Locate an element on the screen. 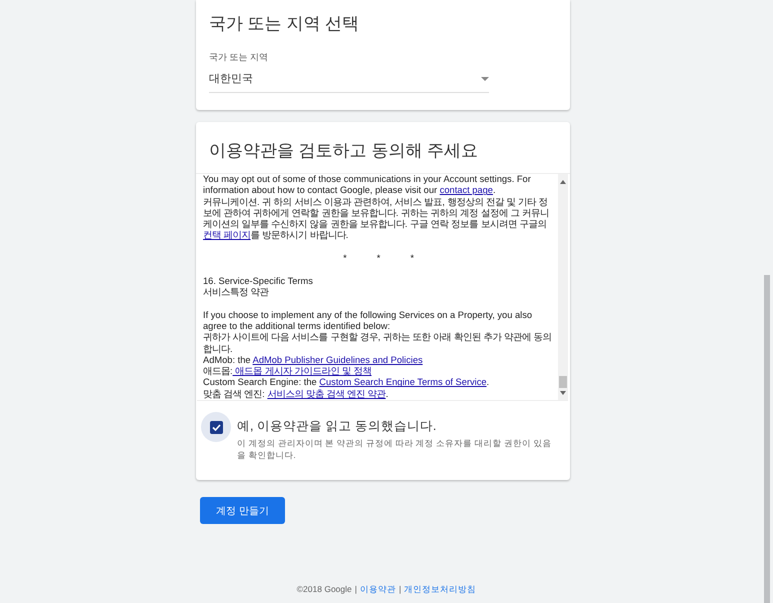  terms-paragraph: If you choose to implement any of the following Services on a Property, you also agree to the additional terms identified below: is located at coordinates (368, 321).